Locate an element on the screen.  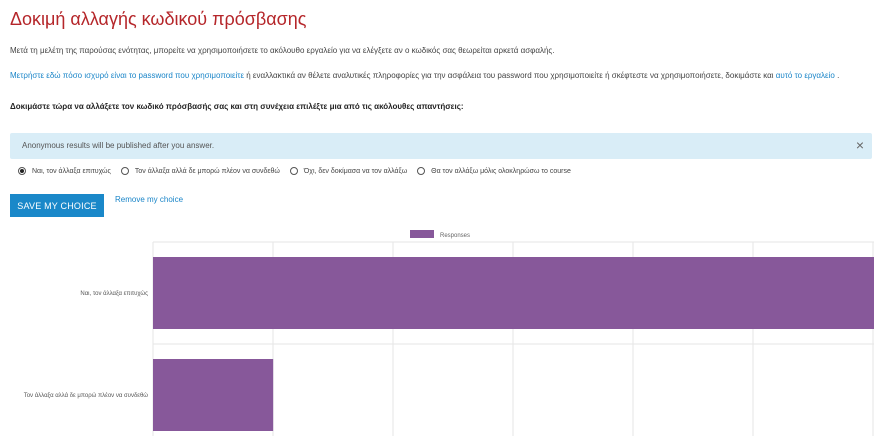
tools-paragraph-end: . is located at coordinates (837, 75).